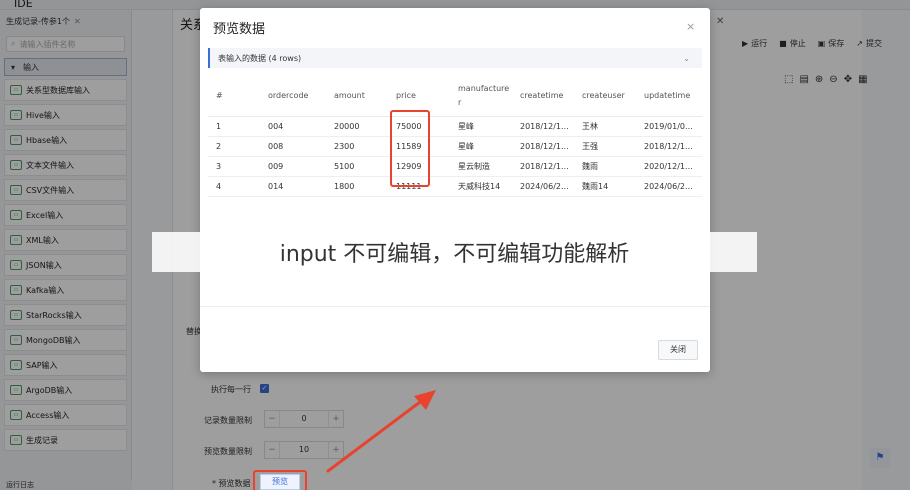 This screenshot has width=910, height=490. What do you see at coordinates (543, 96) in the screenshot?
I see `column-header: createtime` at bounding box center [543, 96].